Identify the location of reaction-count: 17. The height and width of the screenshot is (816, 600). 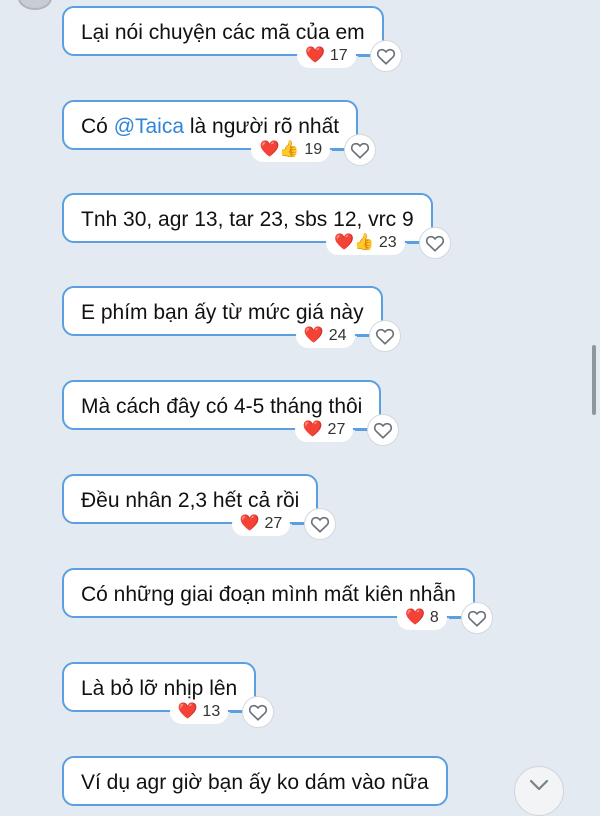
(338, 55).